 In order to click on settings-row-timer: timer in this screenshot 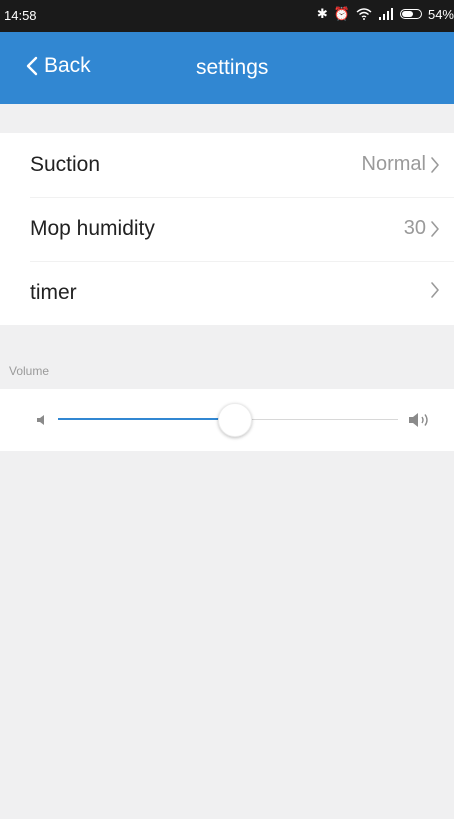, I will do `click(227, 293)`.